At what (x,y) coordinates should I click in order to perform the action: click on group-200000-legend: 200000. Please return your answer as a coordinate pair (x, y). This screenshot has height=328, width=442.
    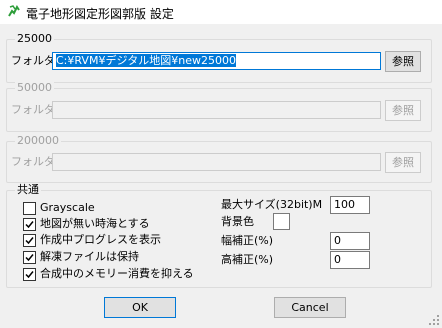
    Looking at the image, I should click on (38, 141).